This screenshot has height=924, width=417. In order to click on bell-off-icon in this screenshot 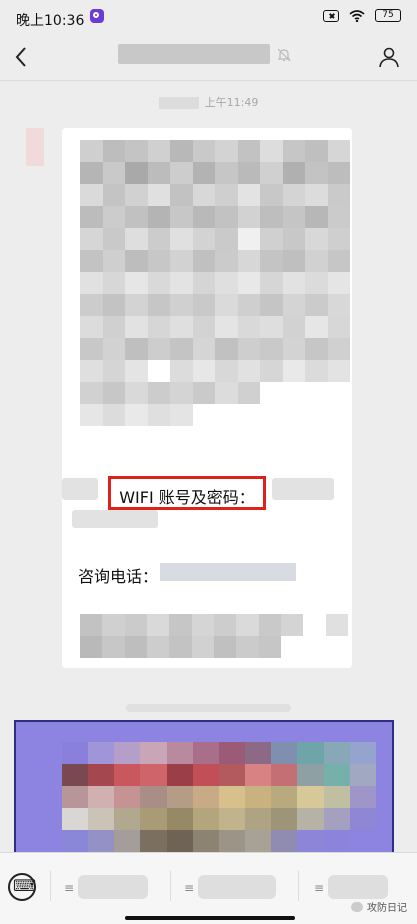, I will do `click(284, 55)`.